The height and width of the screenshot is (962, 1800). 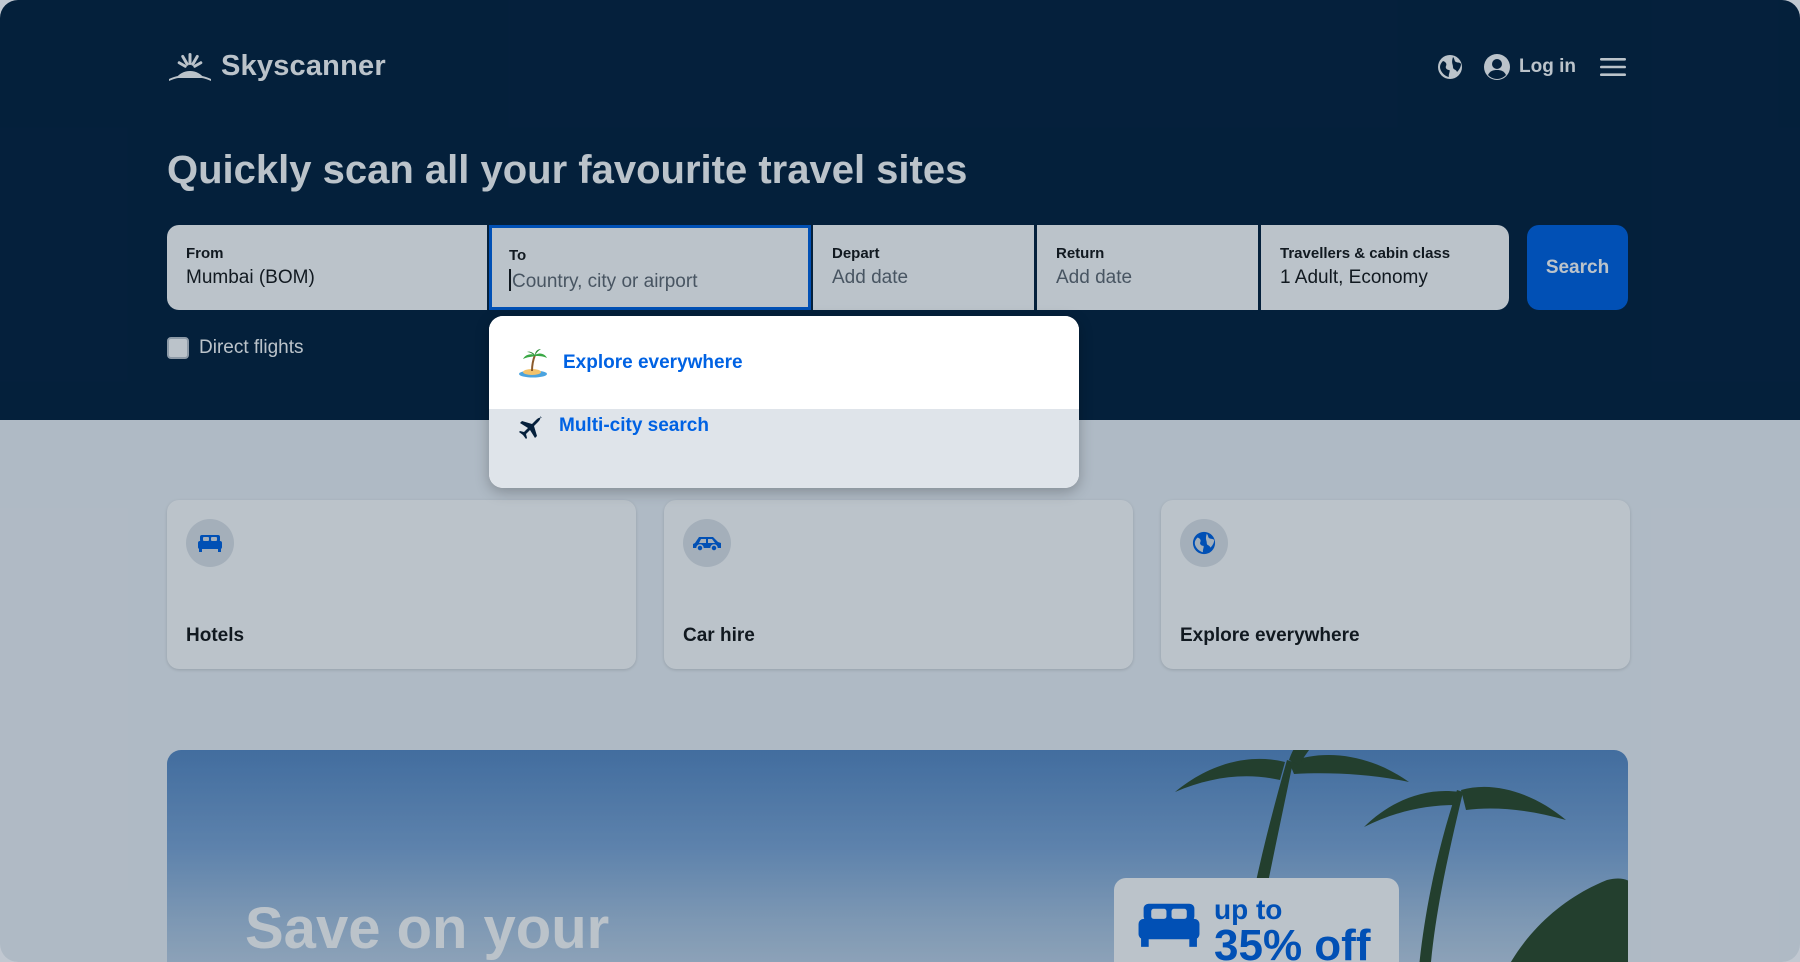 I want to click on suggestion-label: Multi-city search, so click(x=634, y=425).